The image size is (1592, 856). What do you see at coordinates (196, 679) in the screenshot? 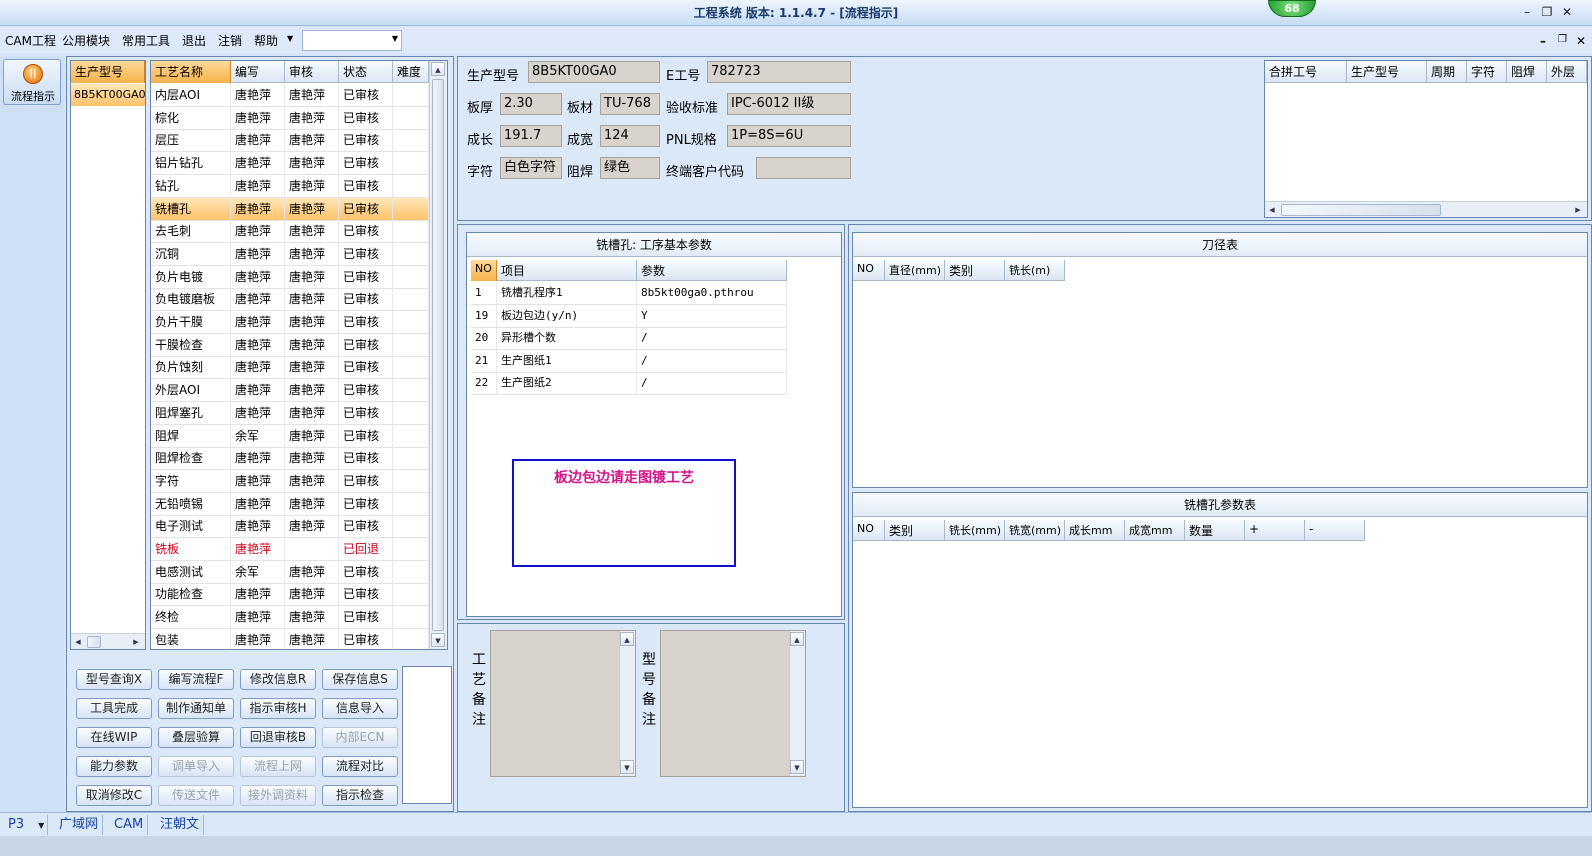
I see `action-button-1: 编写流程F` at bounding box center [196, 679].